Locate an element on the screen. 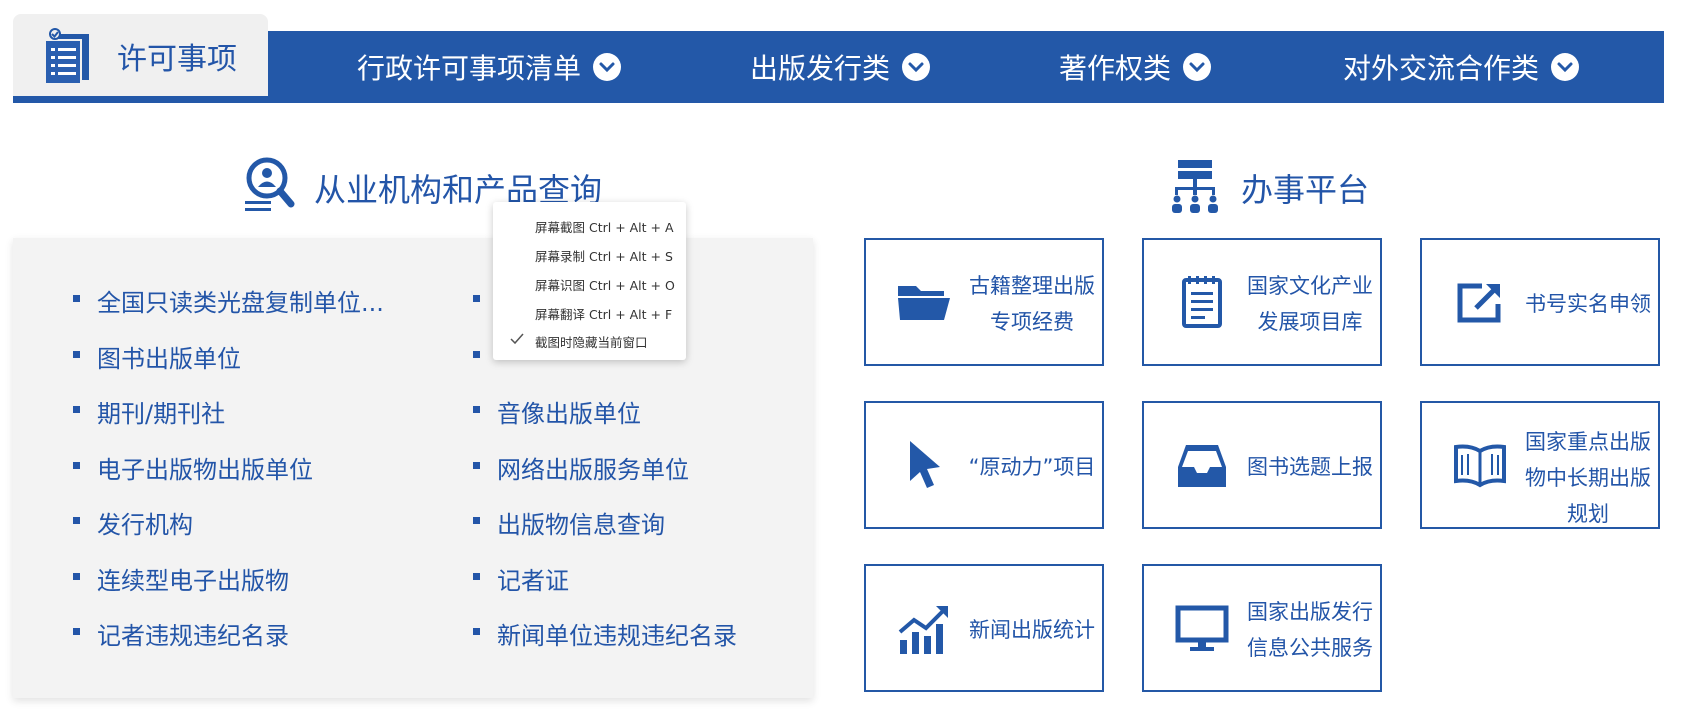 The width and height of the screenshot is (1697, 710). menu-item-hide-window: 截图时隐藏当前窗口 is located at coordinates (591, 341).